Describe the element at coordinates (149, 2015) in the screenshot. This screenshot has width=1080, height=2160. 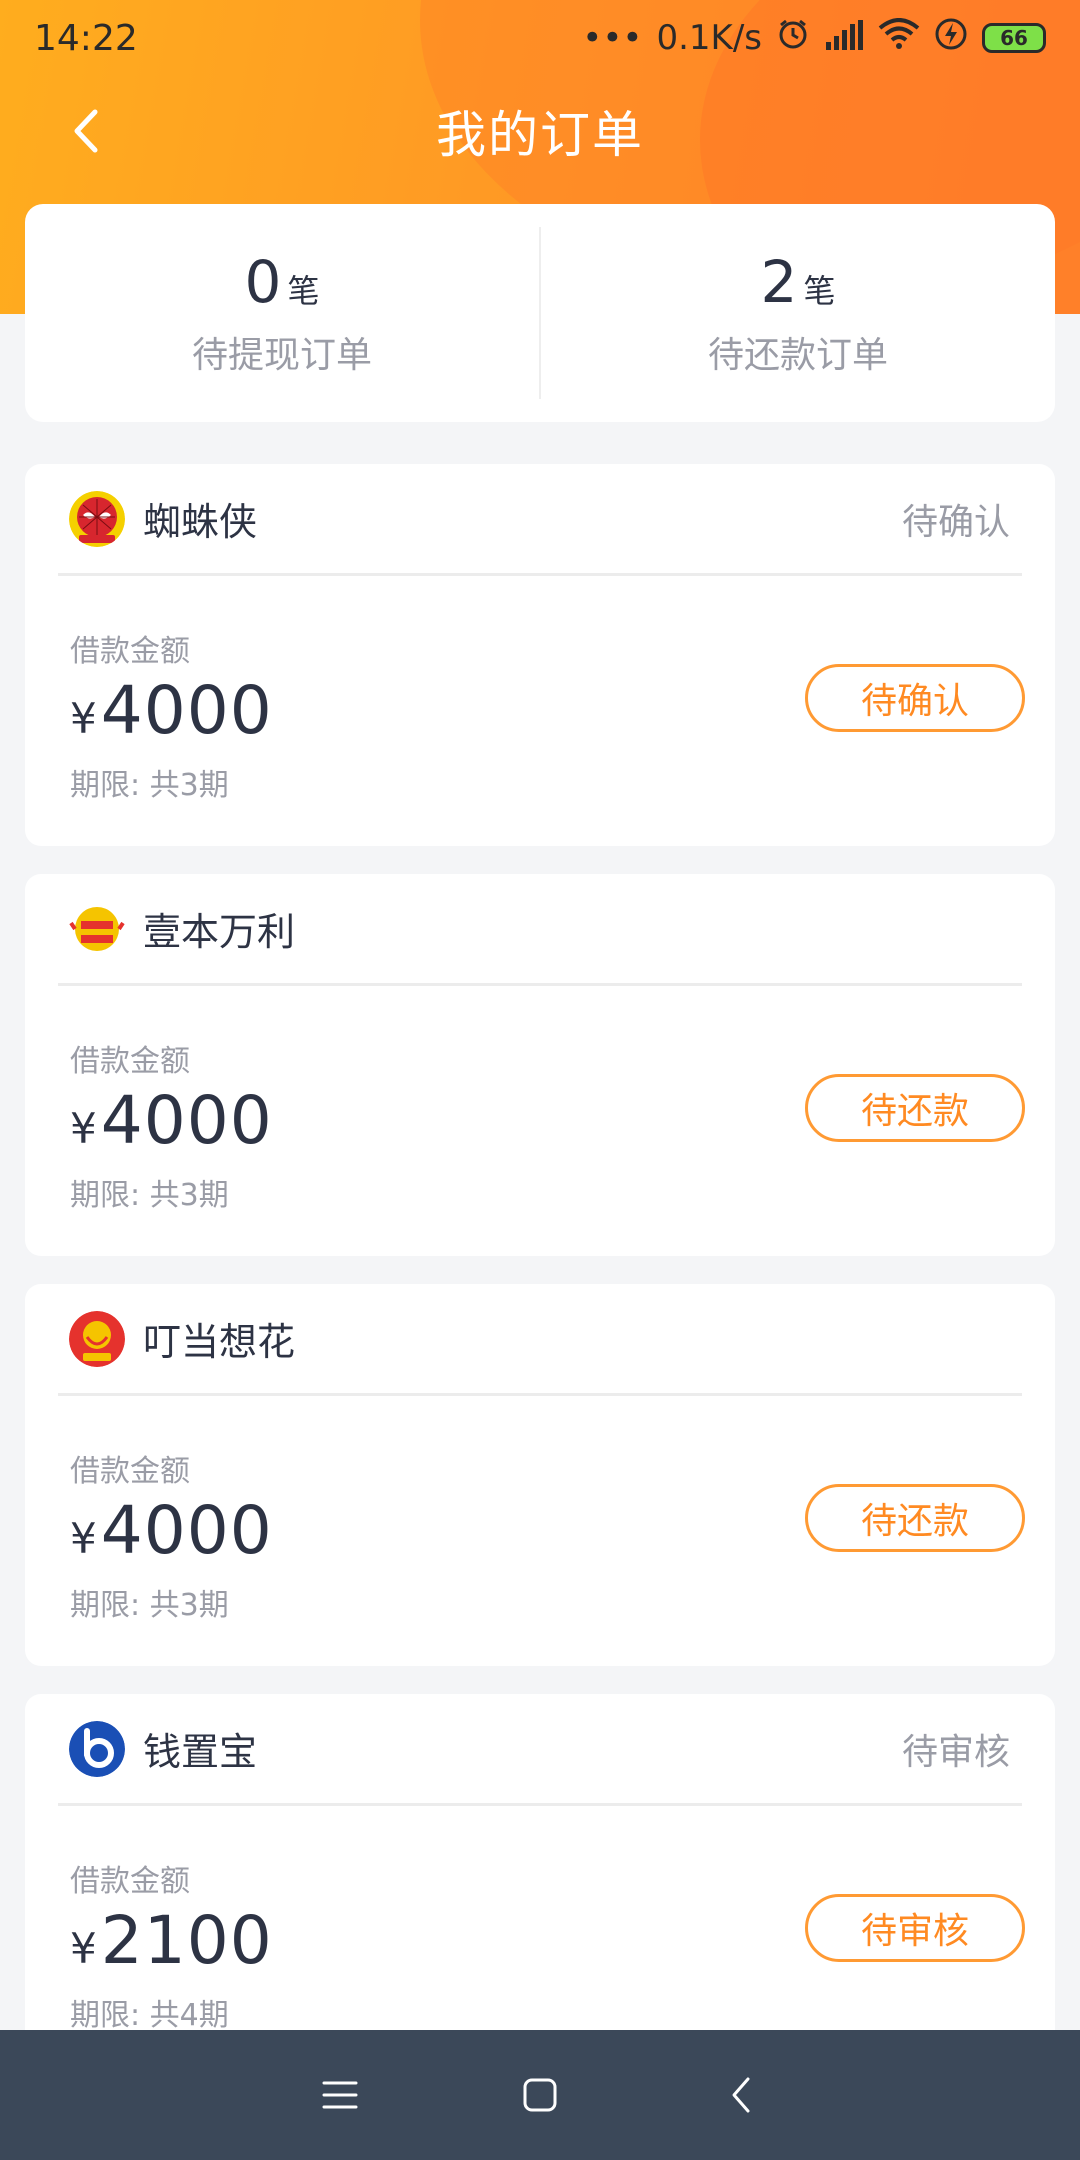
I see `loan-term: 期限: 共4期` at that location.